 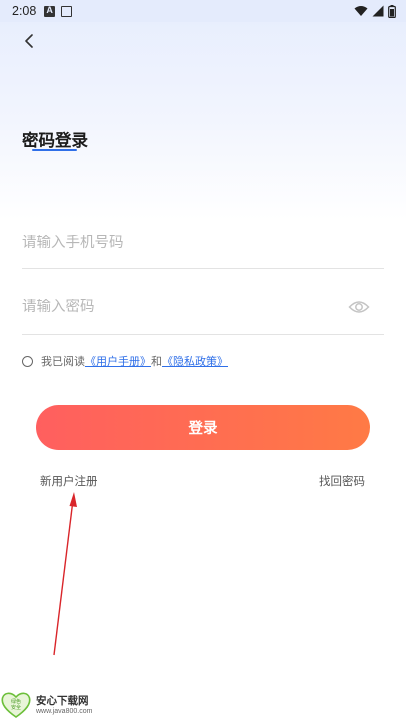 I want to click on phone-input, so click(x=177, y=243).